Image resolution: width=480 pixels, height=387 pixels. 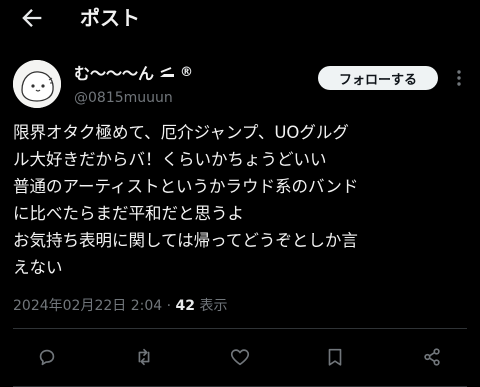 What do you see at coordinates (128, 213) in the screenshot?
I see `tweet-line: に比べたらまだ平和だと思うよ` at bounding box center [128, 213].